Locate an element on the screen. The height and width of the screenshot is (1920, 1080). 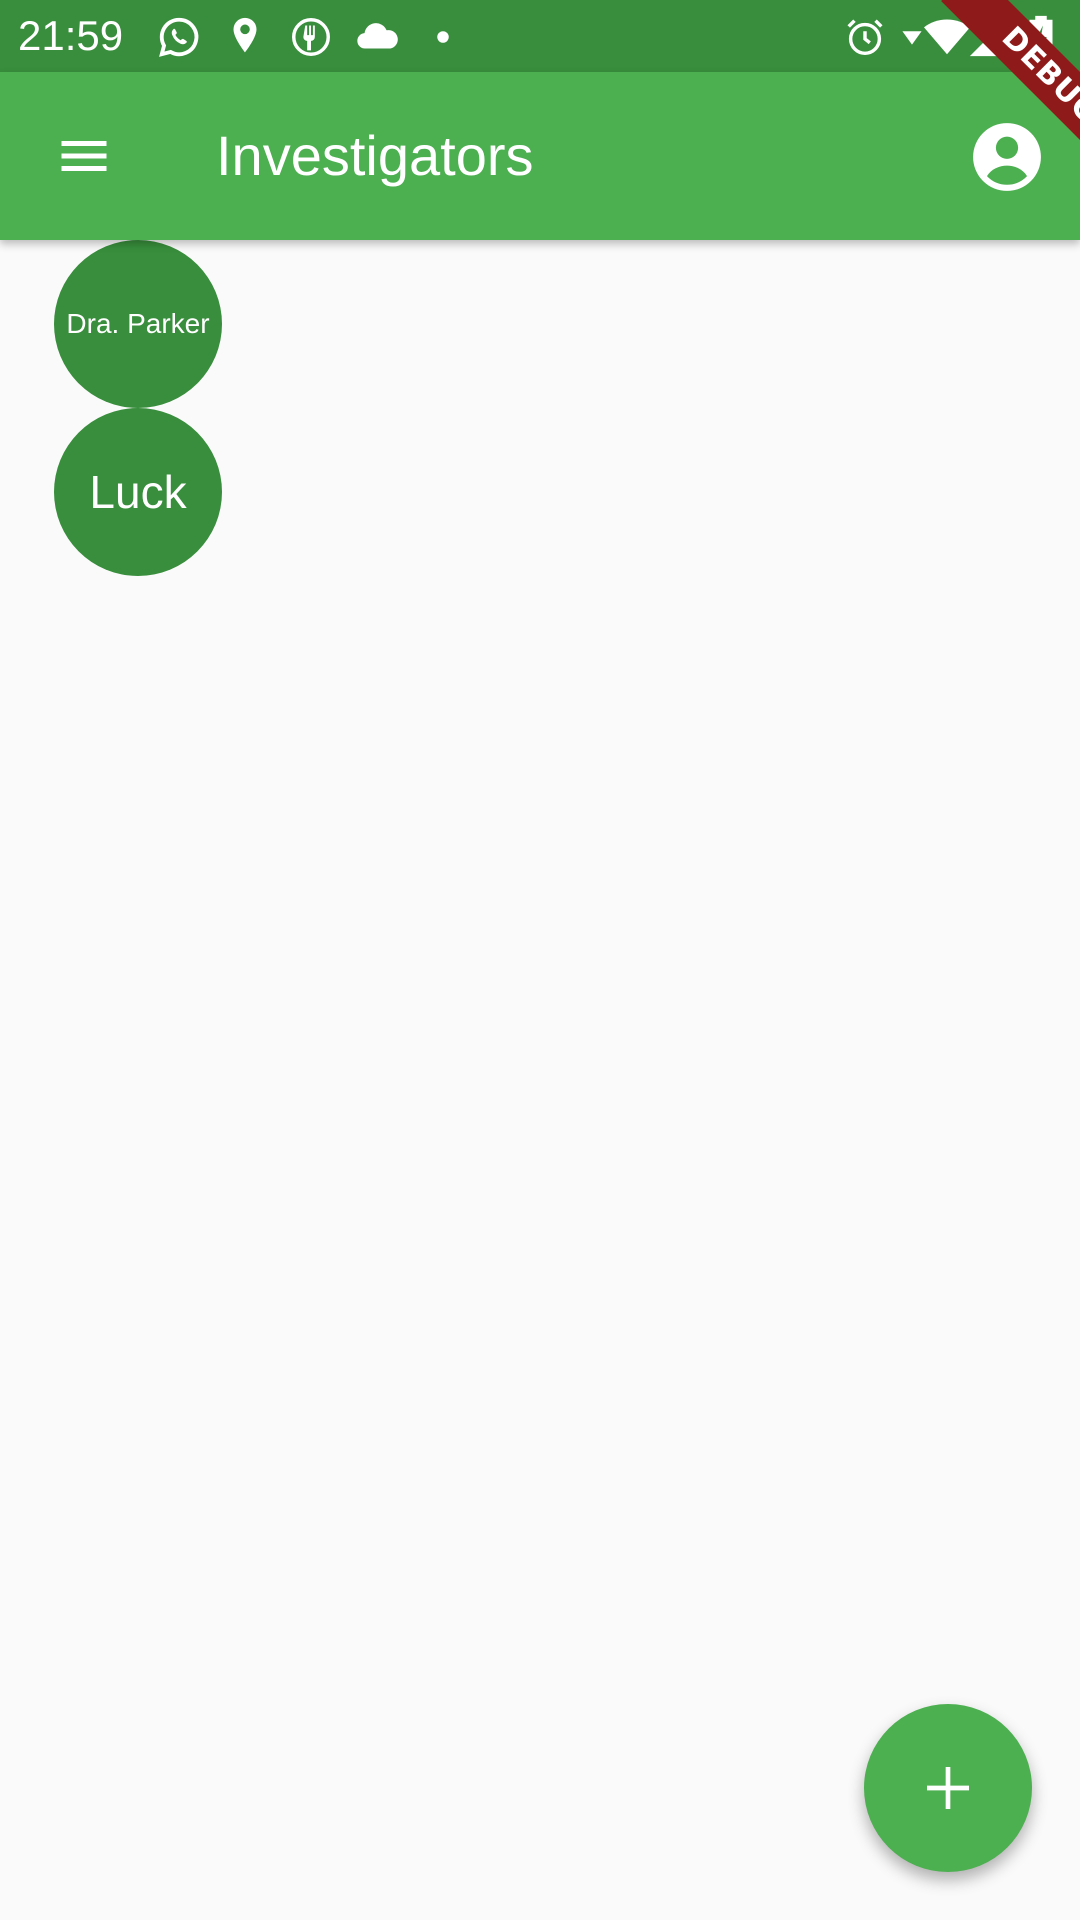
account-button is located at coordinates (1007, 157).